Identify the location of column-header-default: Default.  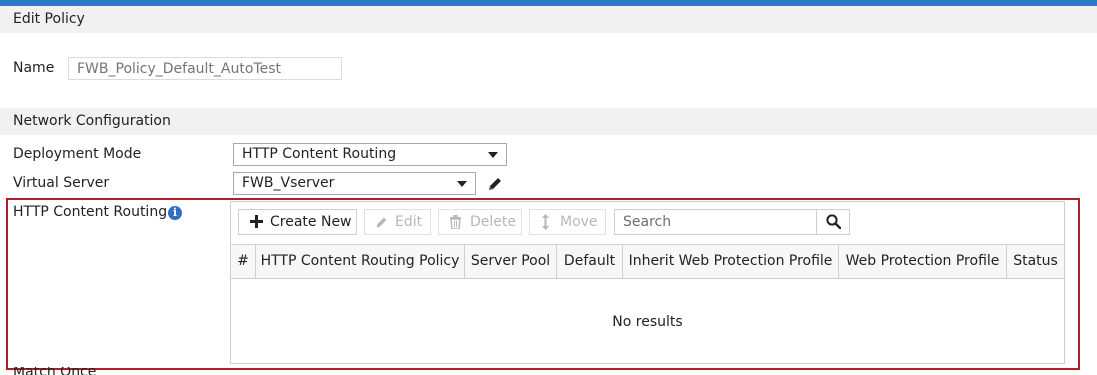
(590, 261).